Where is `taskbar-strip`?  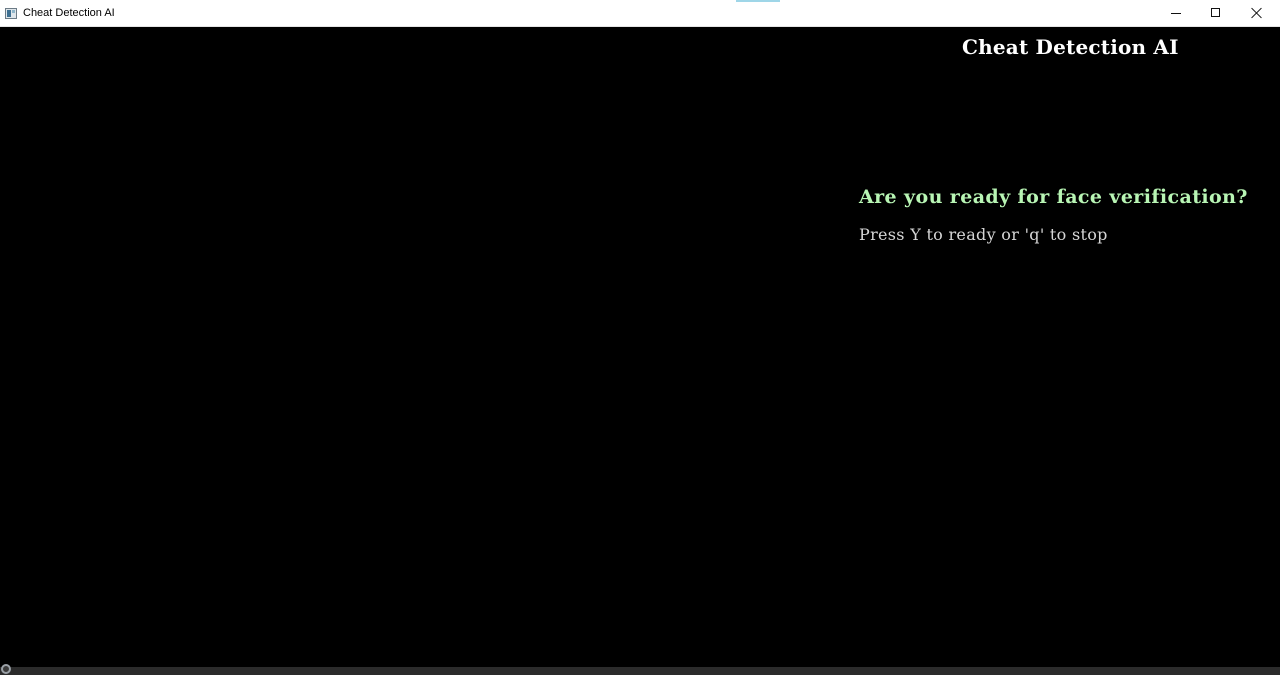
taskbar-strip is located at coordinates (640, 671).